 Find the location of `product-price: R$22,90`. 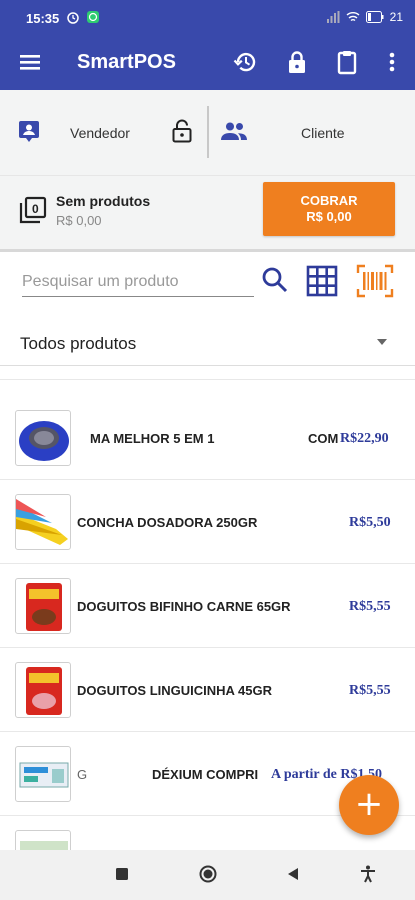

product-price: R$22,90 is located at coordinates (364, 438).